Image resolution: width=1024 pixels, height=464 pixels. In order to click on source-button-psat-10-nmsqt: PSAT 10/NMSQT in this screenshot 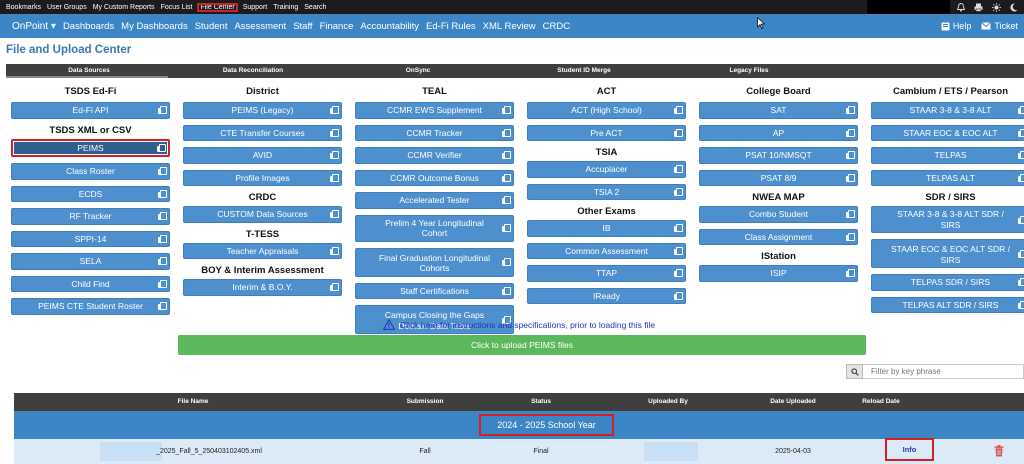, I will do `click(778, 155)`.